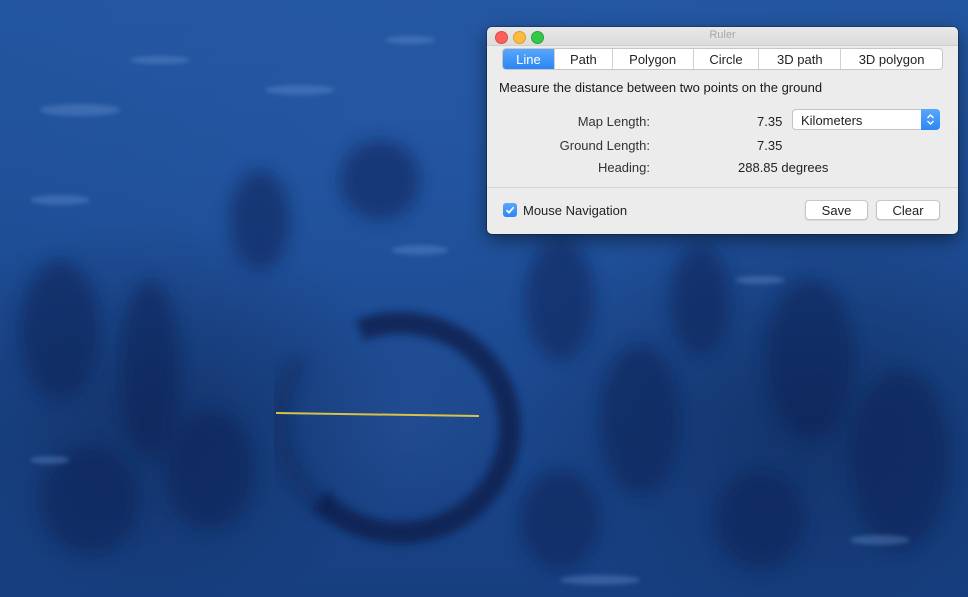 The image size is (968, 597). What do you see at coordinates (930, 119) in the screenshot?
I see `updown-arrows-icon` at bounding box center [930, 119].